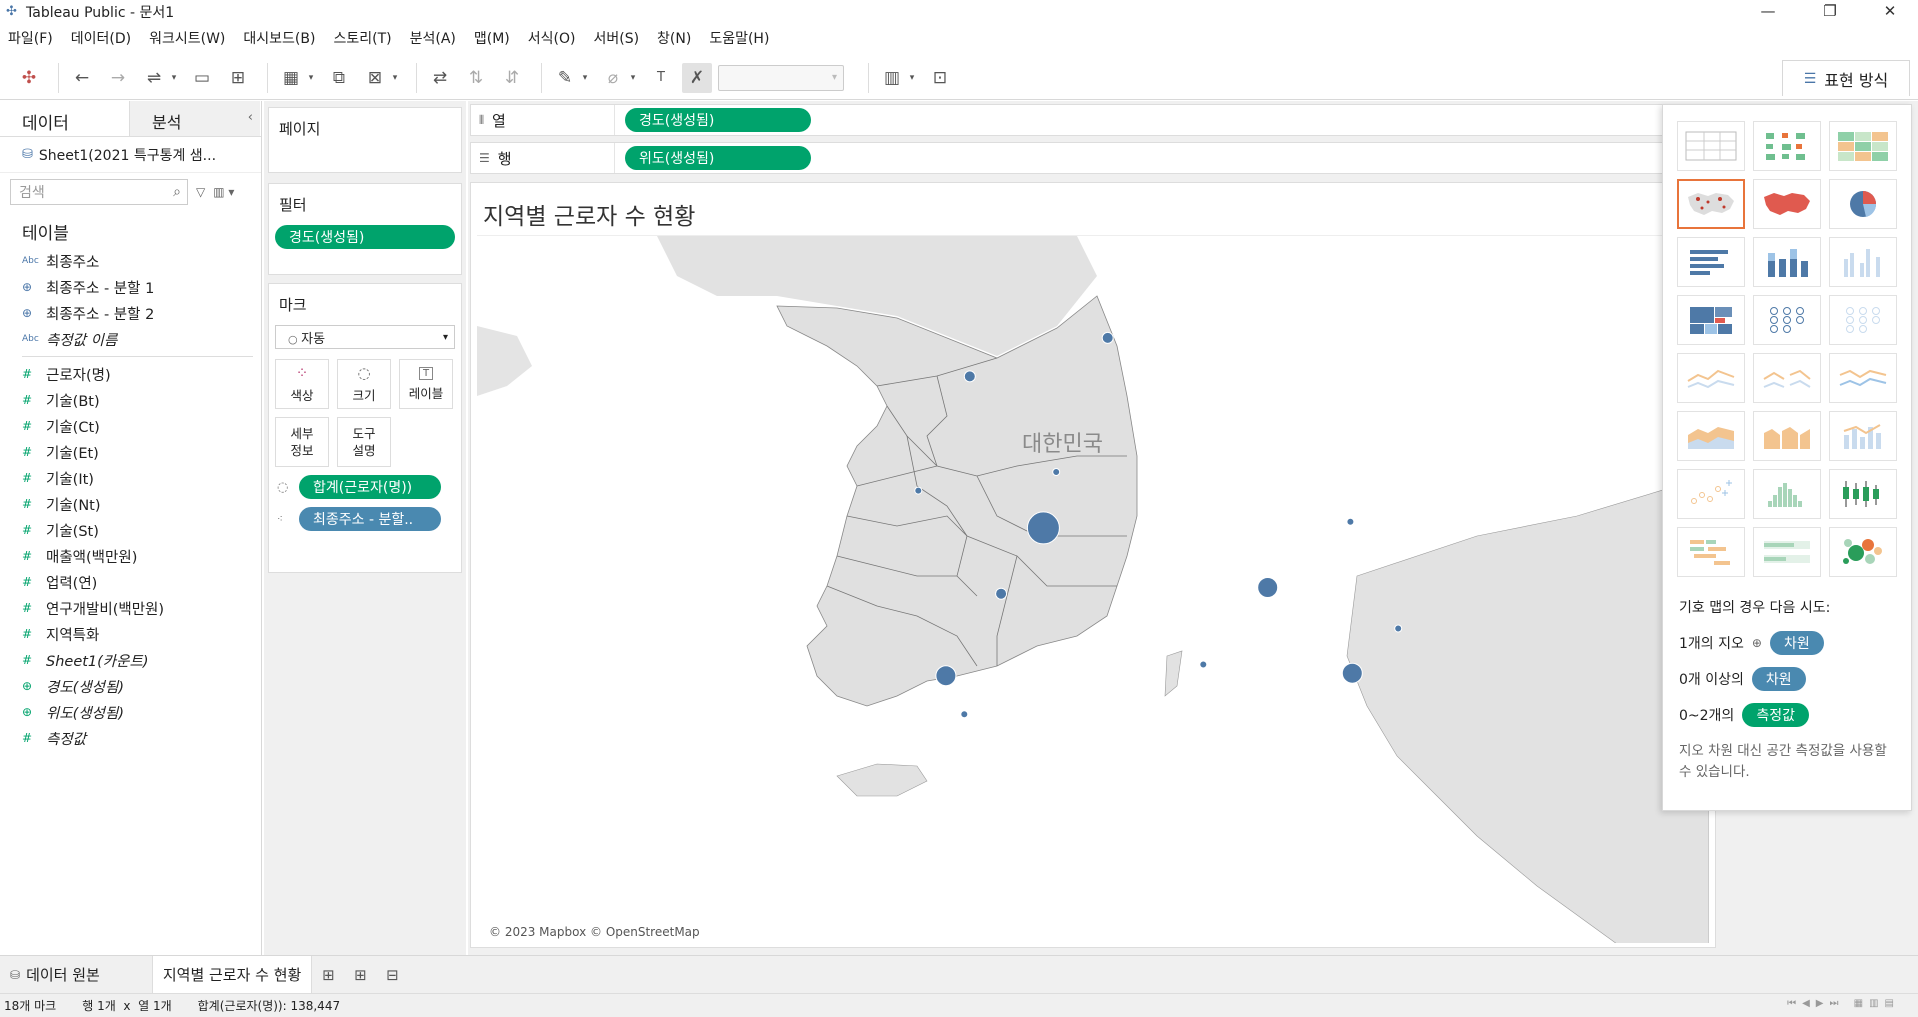 The width and height of the screenshot is (1918, 1017). Describe the element at coordinates (433, 38) in the screenshot. I see `menu-analysis: 분석(A)` at that location.